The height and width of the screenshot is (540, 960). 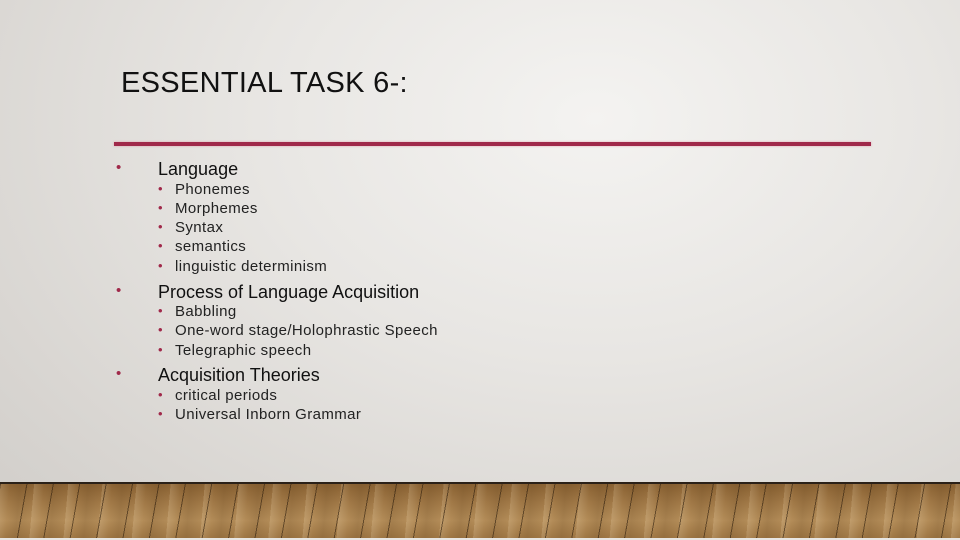 I want to click on list-item-text: critical periods, so click(x=226, y=395).